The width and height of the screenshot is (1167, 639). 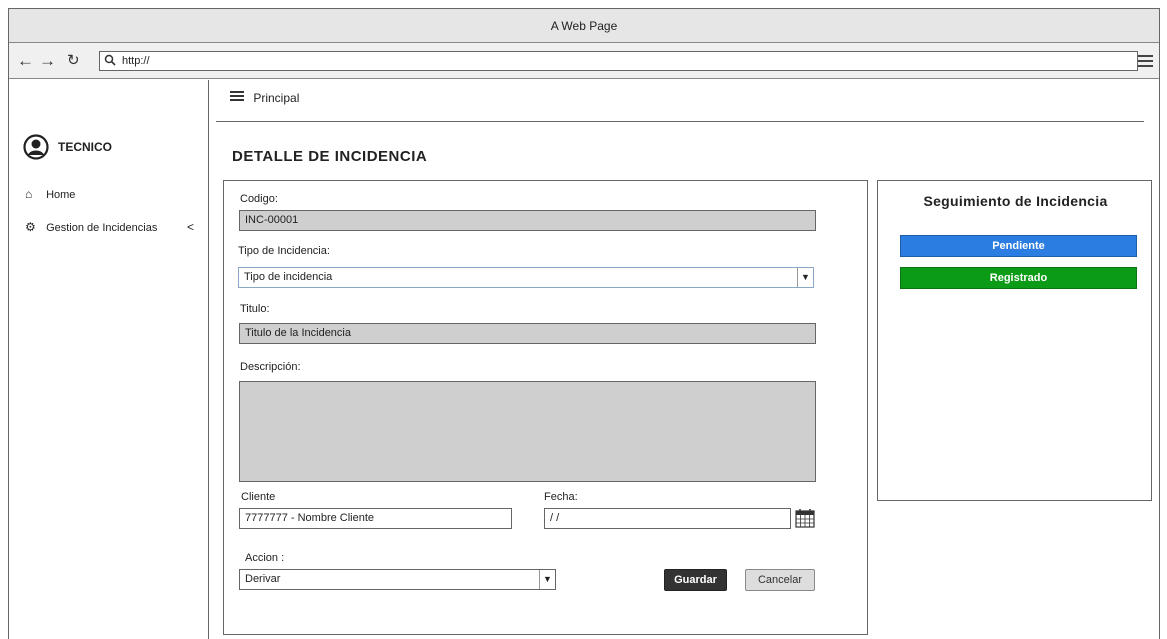 I want to click on window-title: A Web Page, so click(x=584, y=26).